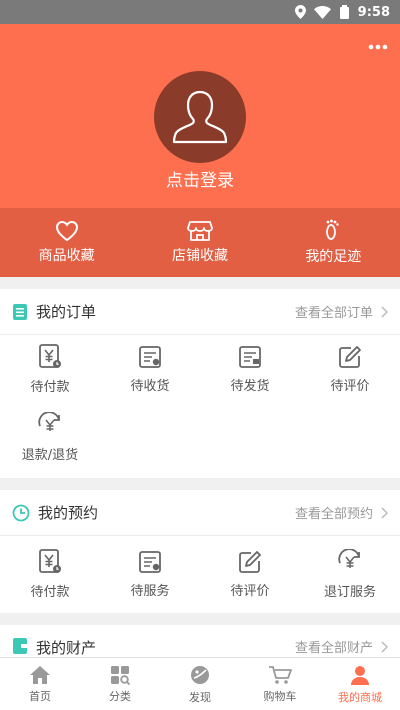 The width and height of the screenshot is (400, 710). I want to click on order-pending-shipment-label: 待发货, so click(250, 386).